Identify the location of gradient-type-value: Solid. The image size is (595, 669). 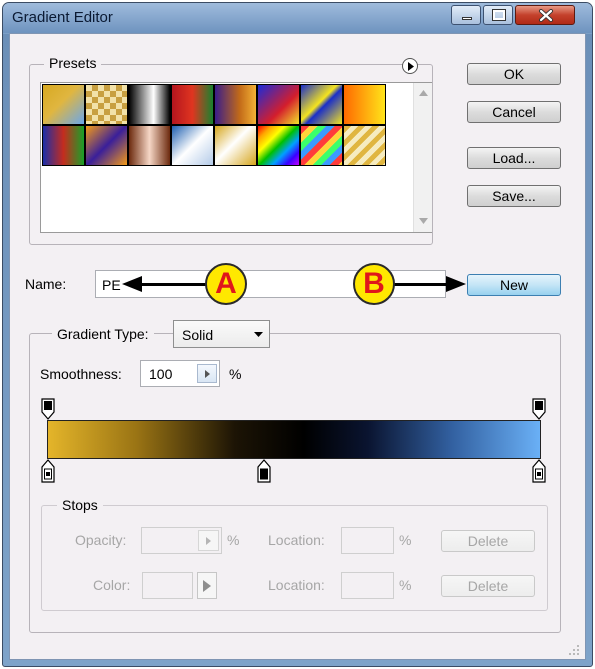
(198, 335).